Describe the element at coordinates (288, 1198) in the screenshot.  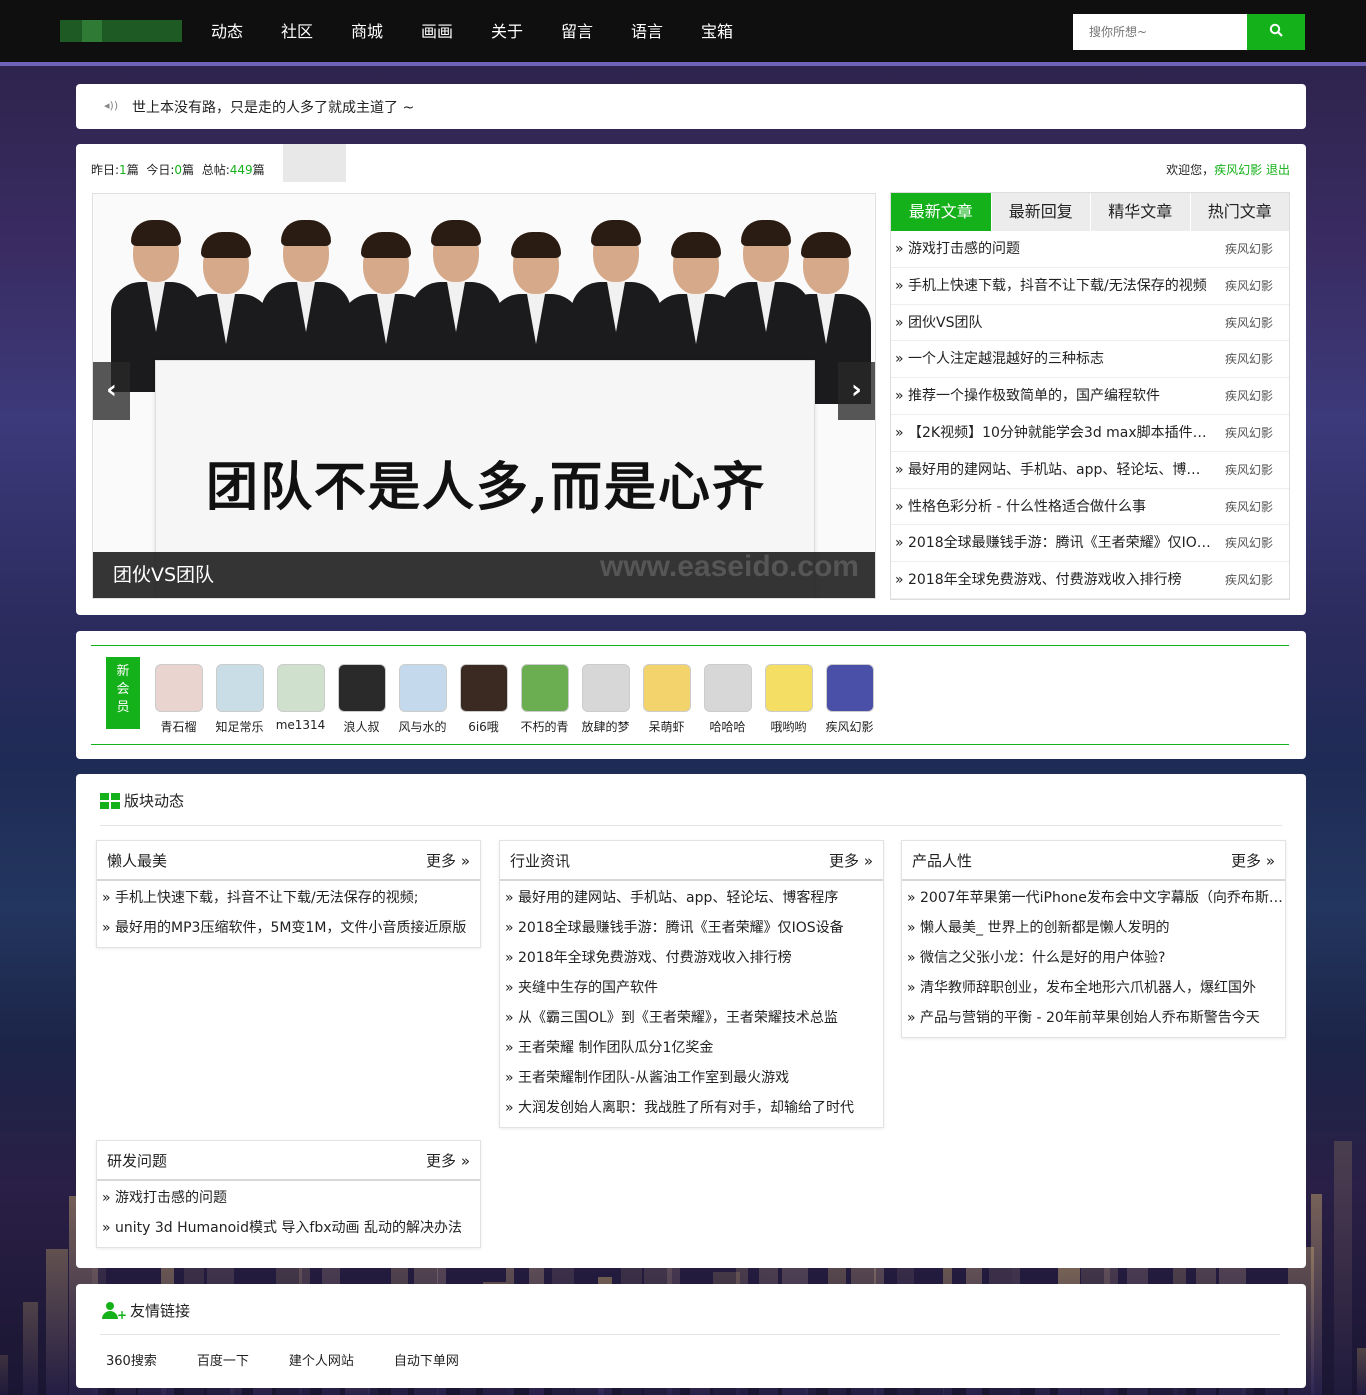
I see `list-item: » 游戏打击感的问题` at that location.